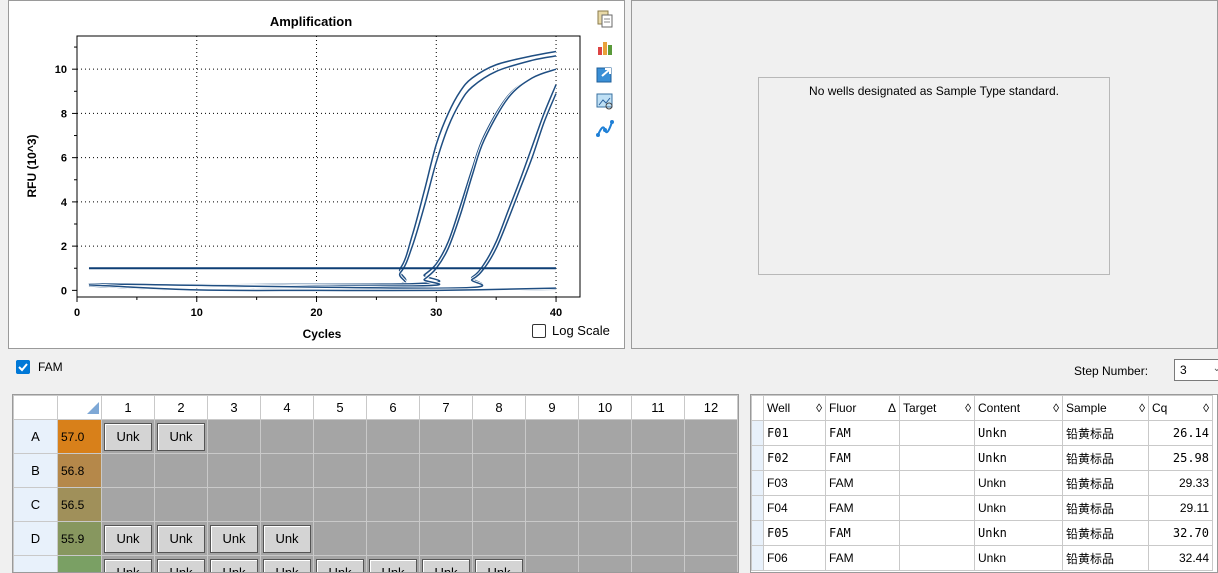 The image size is (1218, 573). I want to click on results-column-header: Cq ◊, so click(1180, 408).